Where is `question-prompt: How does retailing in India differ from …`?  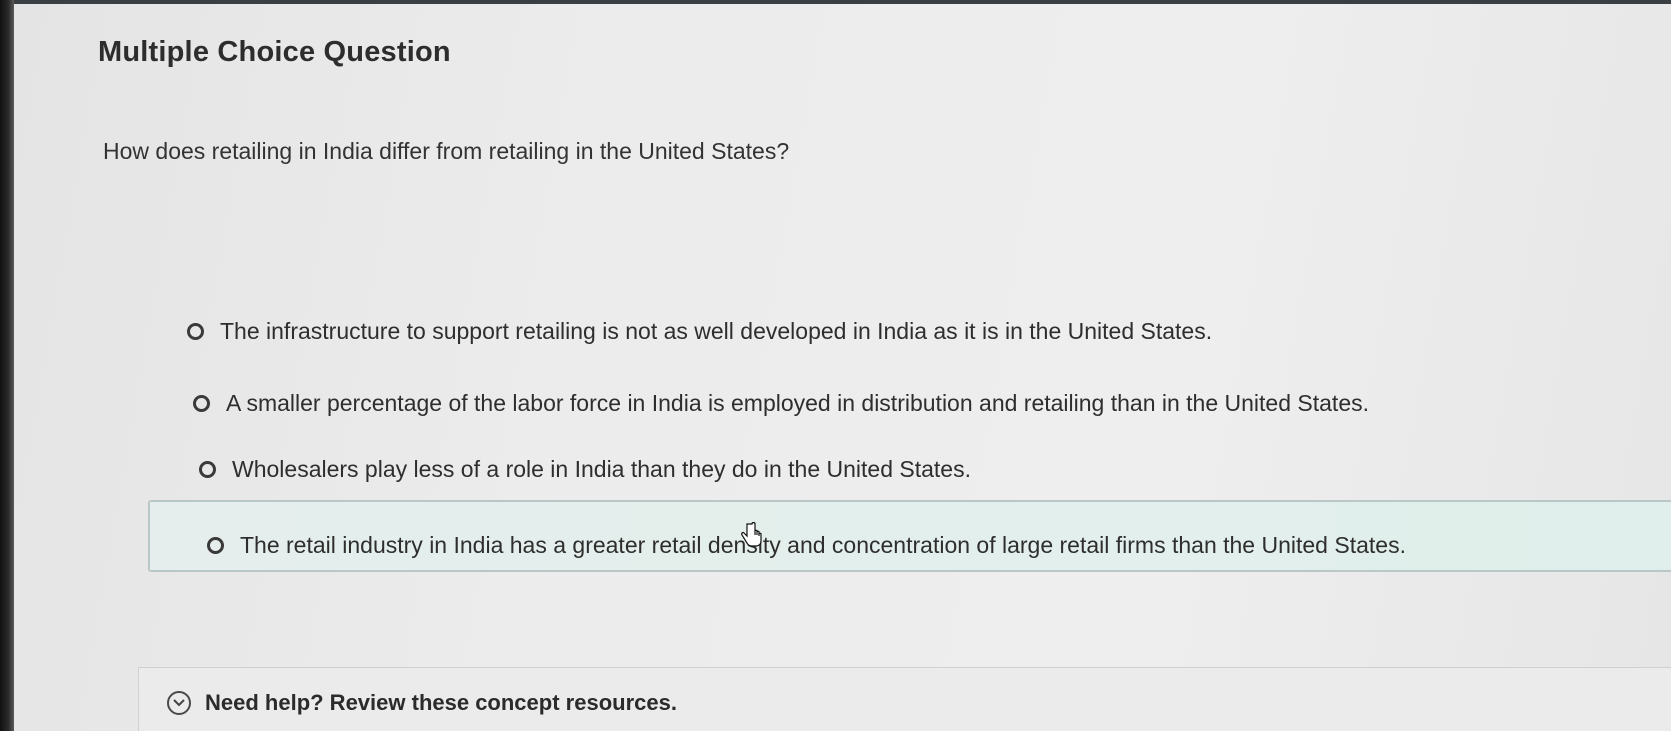
question-prompt: How does retailing in India differ from … is located at coordinates (446, 151).